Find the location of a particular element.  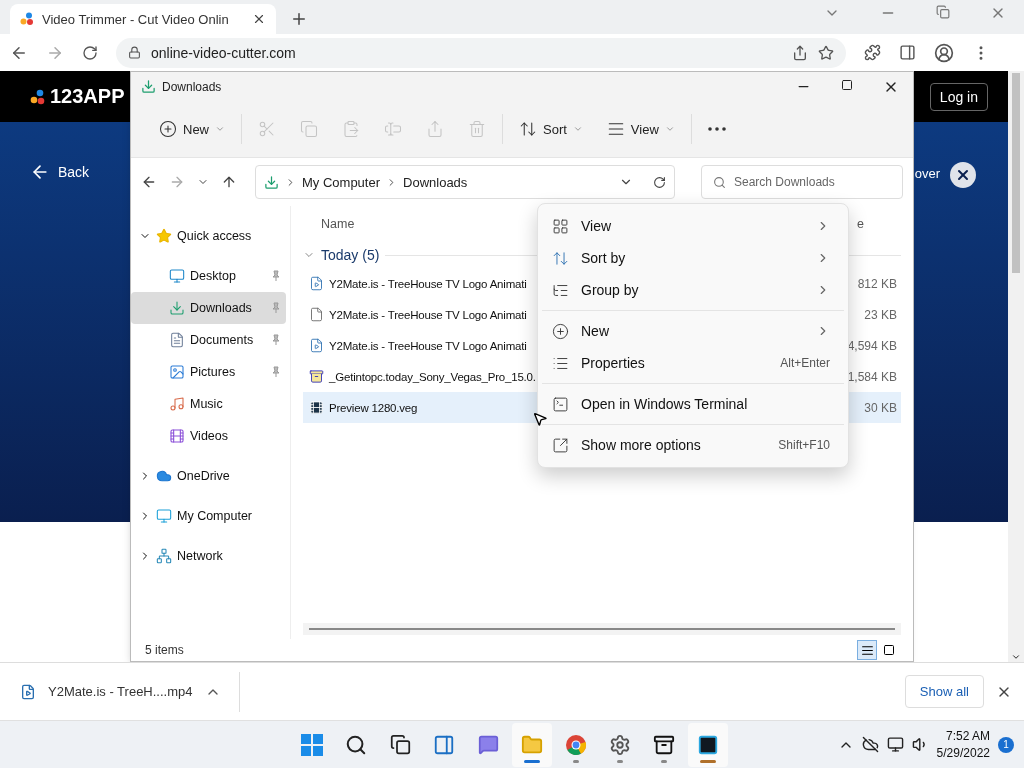

tab-title: Video Trimmer - Cut Video Onlin is located at coordinates (136, 19).